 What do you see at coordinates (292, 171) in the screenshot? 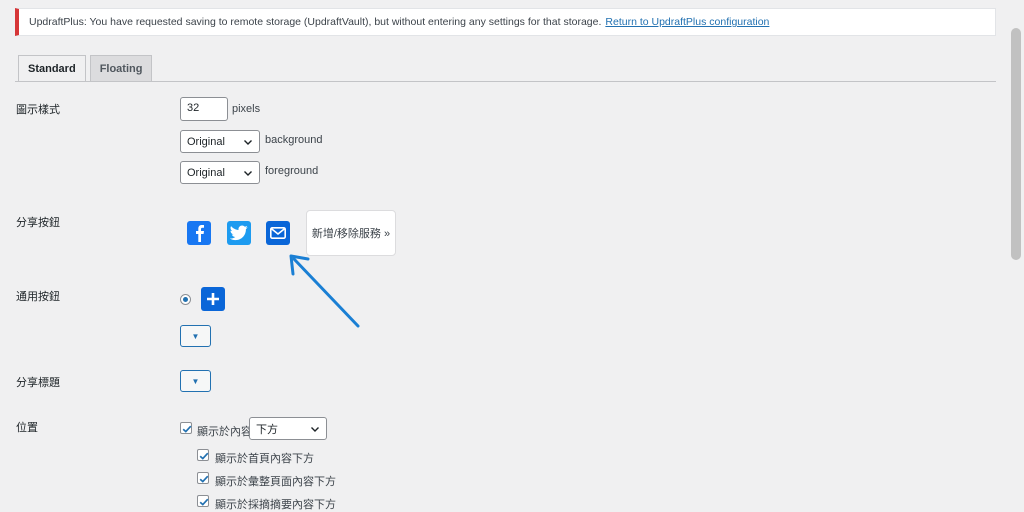
I see `foreground-label: foreground` at bounding box center [292, 171].